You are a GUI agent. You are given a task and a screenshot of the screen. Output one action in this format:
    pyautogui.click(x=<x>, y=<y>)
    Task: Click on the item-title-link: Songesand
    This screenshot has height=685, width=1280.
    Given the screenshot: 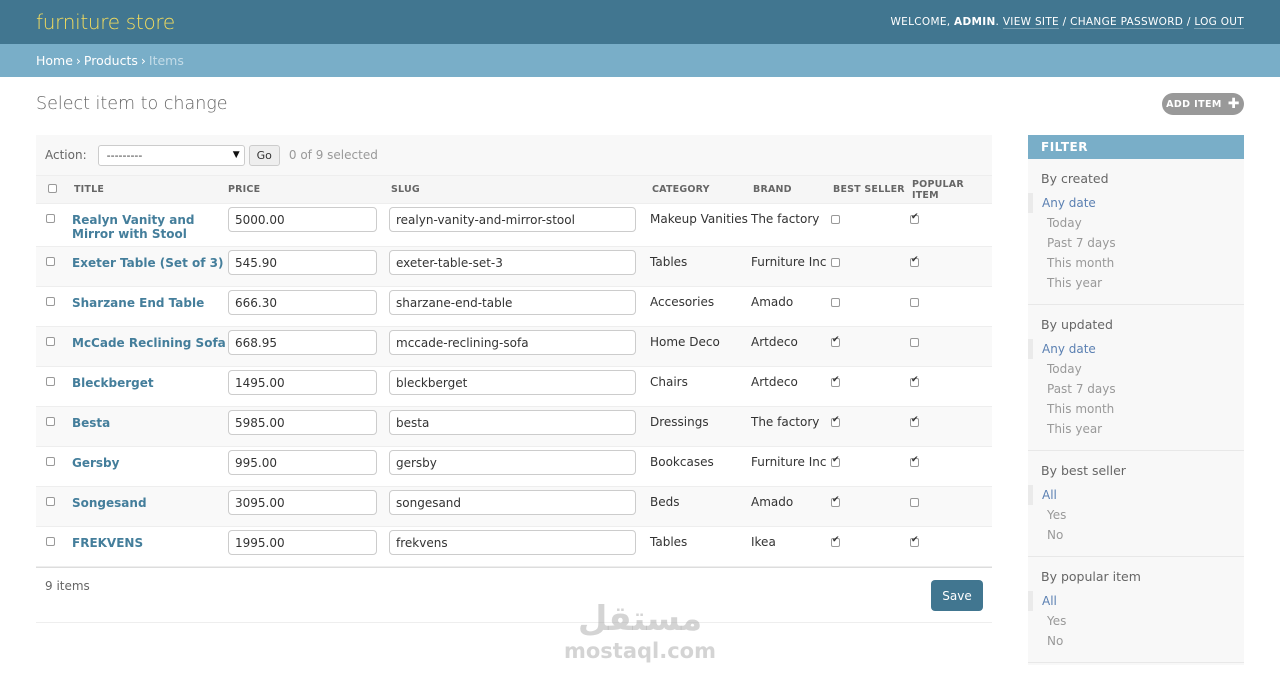 What is the action you would take?
    pyautogui.click(x=149, y=502)
    